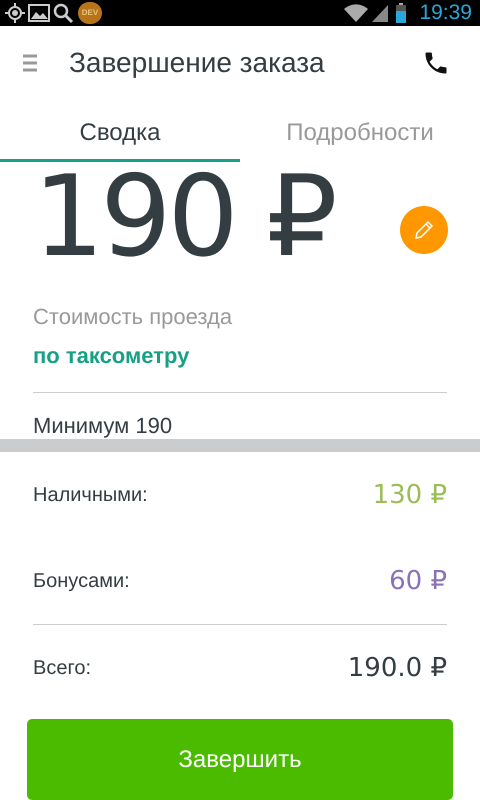 The width and height of the screenshot is (480, 800). I want to click on payment-label: Всего:, so click(62, 668).